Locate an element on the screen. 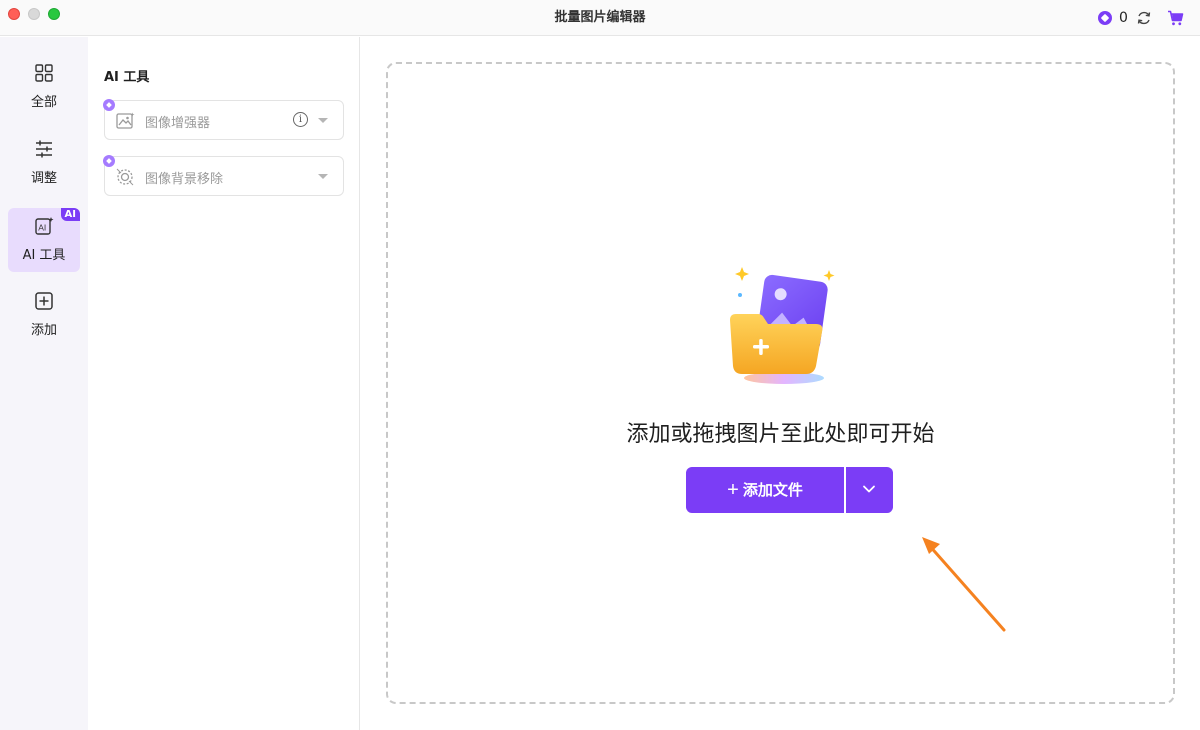 This screenshot has width=1200, height=730. image-enhance-icon is located at coordinates (125, 120).